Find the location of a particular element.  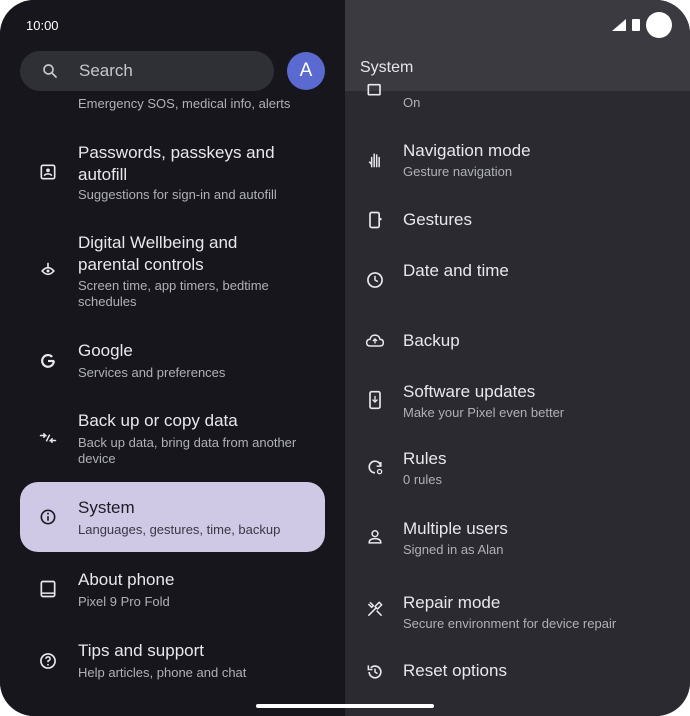

rules-icon is located at coordinates (375, 467).